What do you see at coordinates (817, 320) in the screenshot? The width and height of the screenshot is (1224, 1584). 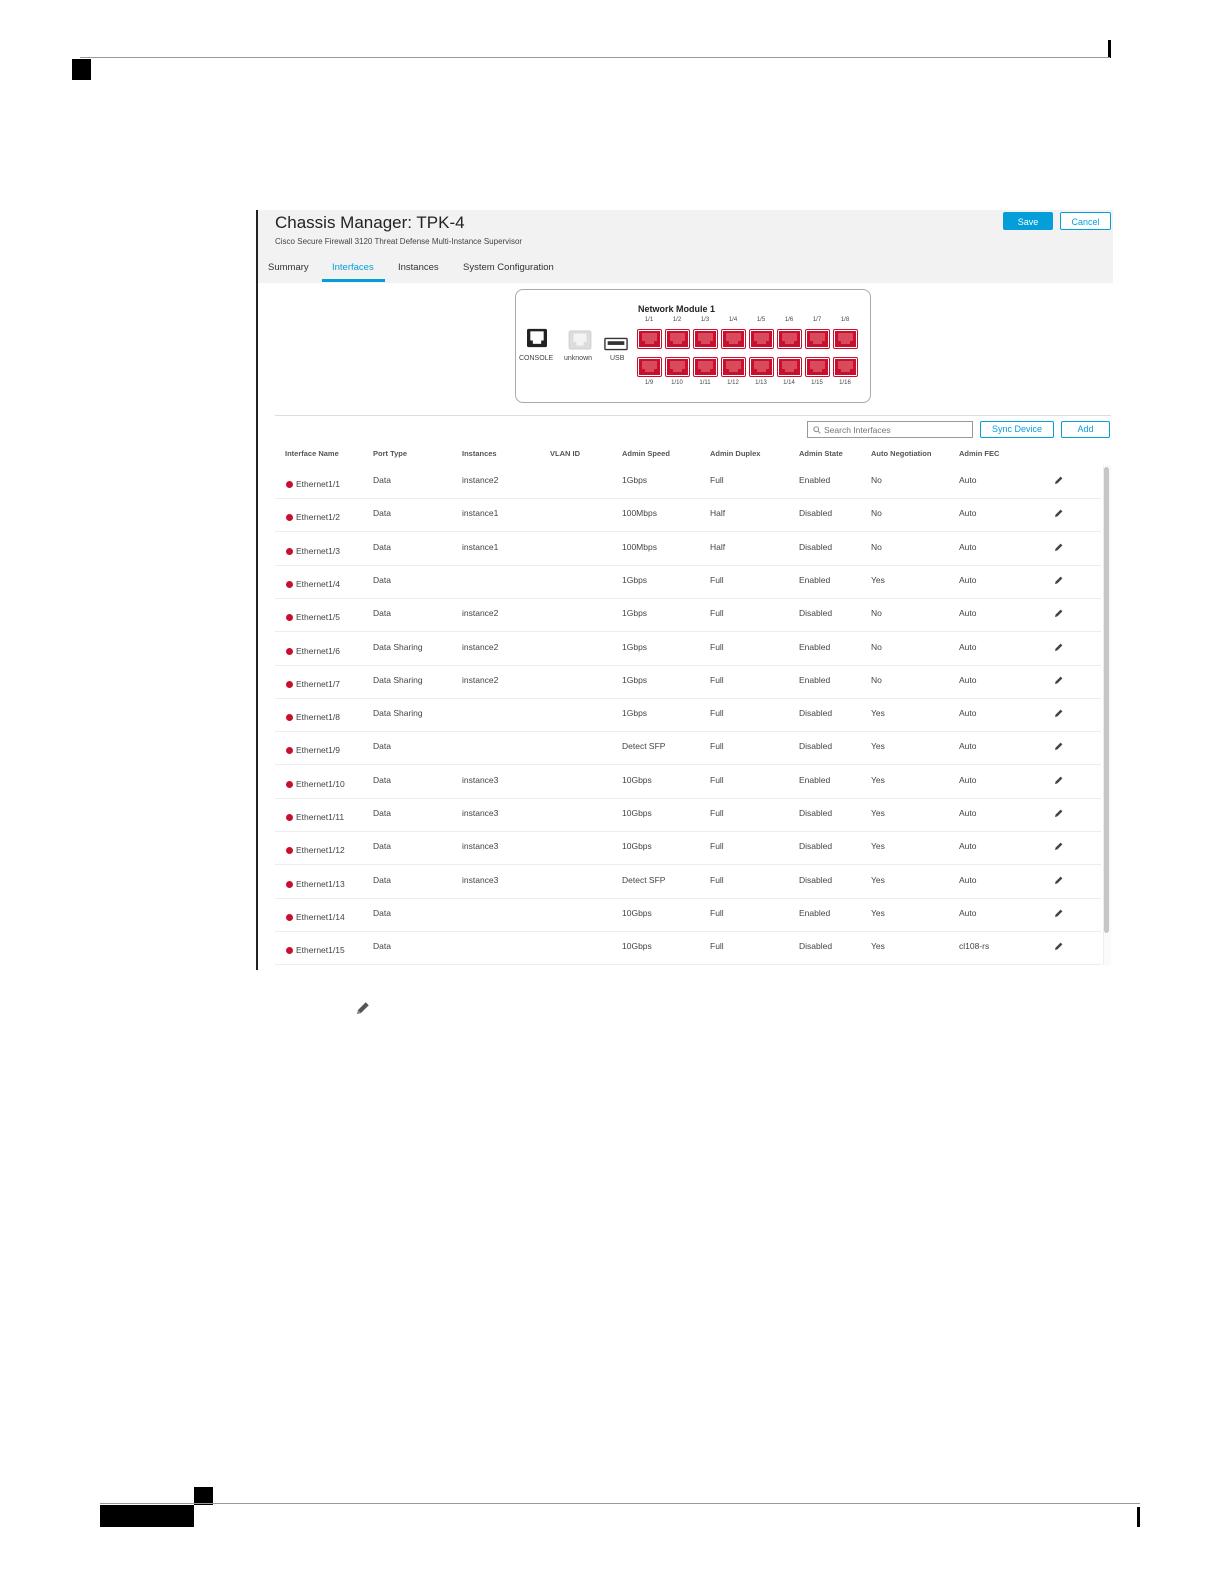 I see `port-label: 1/7` at bounding box center [817, 320].